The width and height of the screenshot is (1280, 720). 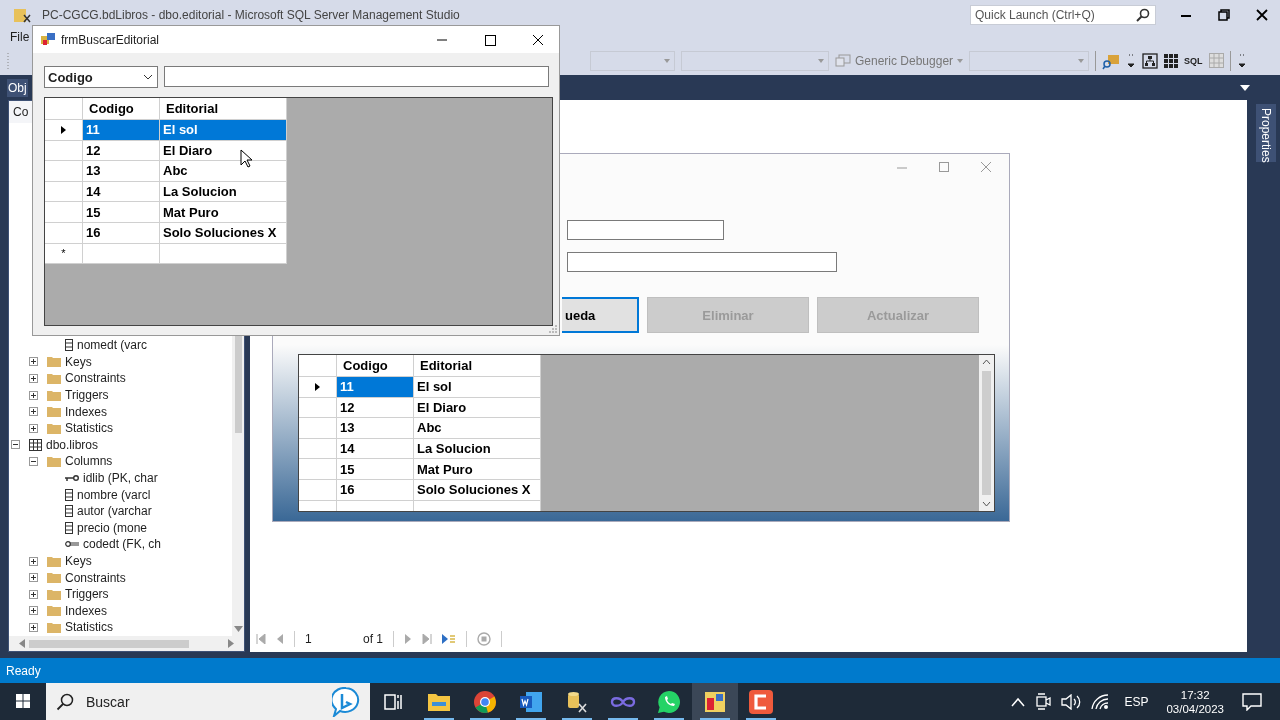 I want to click on new-row-icon, so click(x=449, y=639).